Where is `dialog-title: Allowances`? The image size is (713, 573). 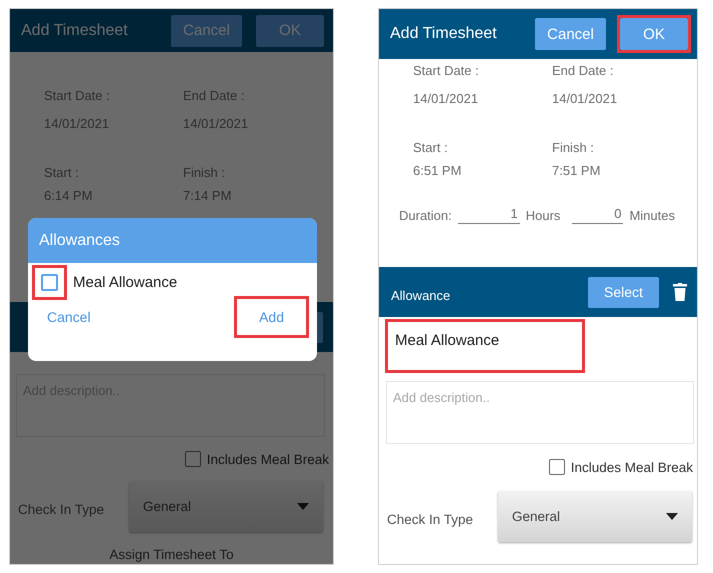 dialog-title: Allowances is located at coordinates (79, 241).